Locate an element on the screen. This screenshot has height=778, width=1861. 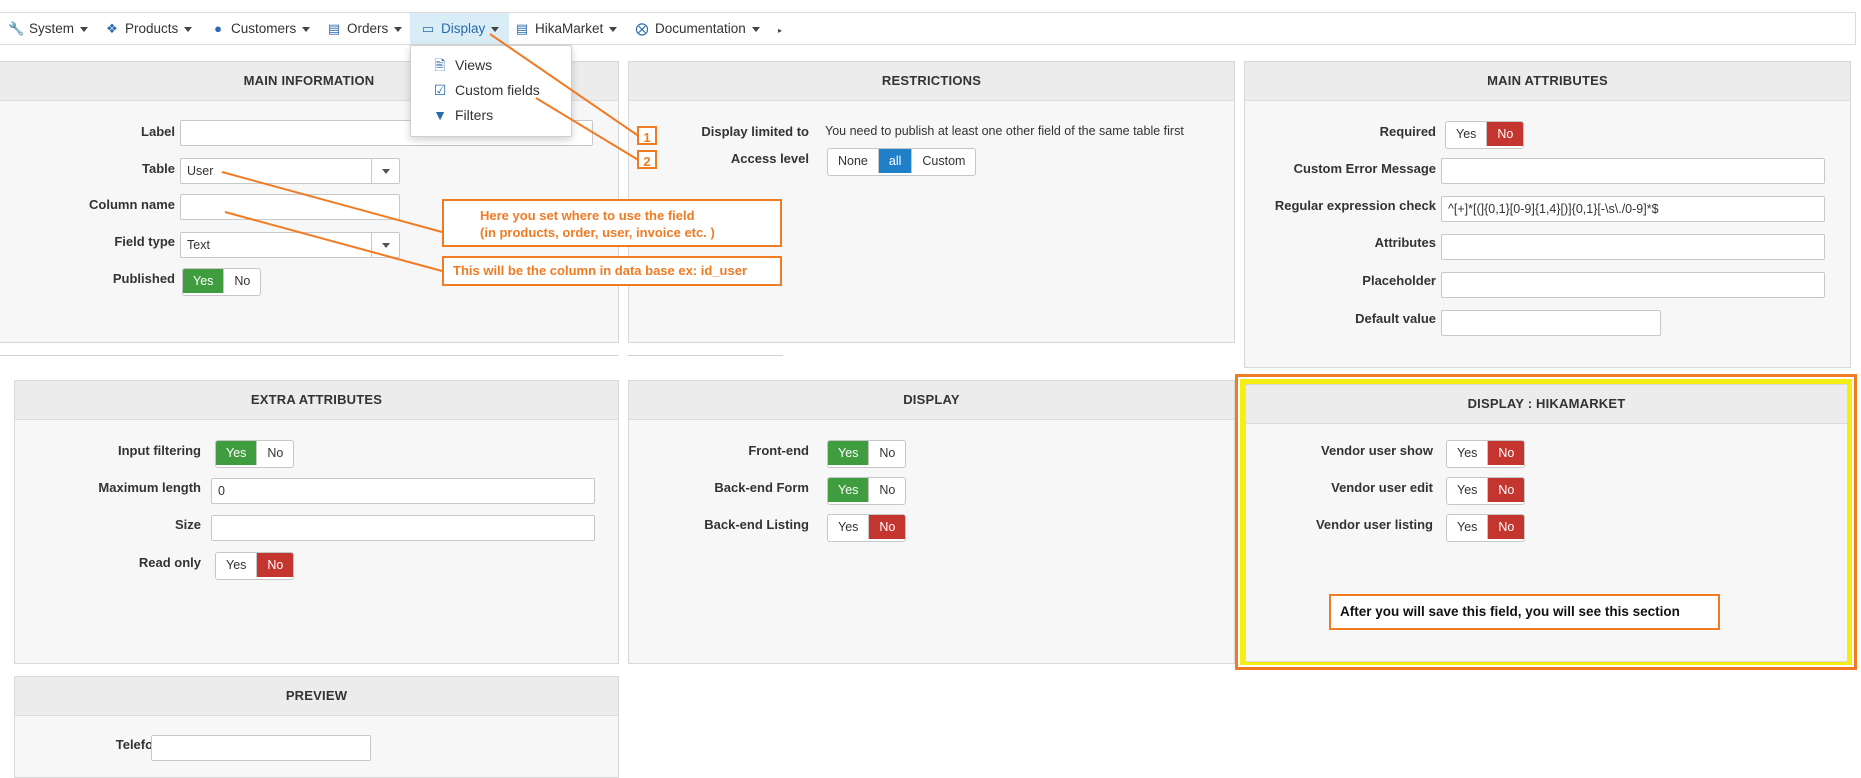
backend-listing-no-button: No is located at coordinates (887, 527).